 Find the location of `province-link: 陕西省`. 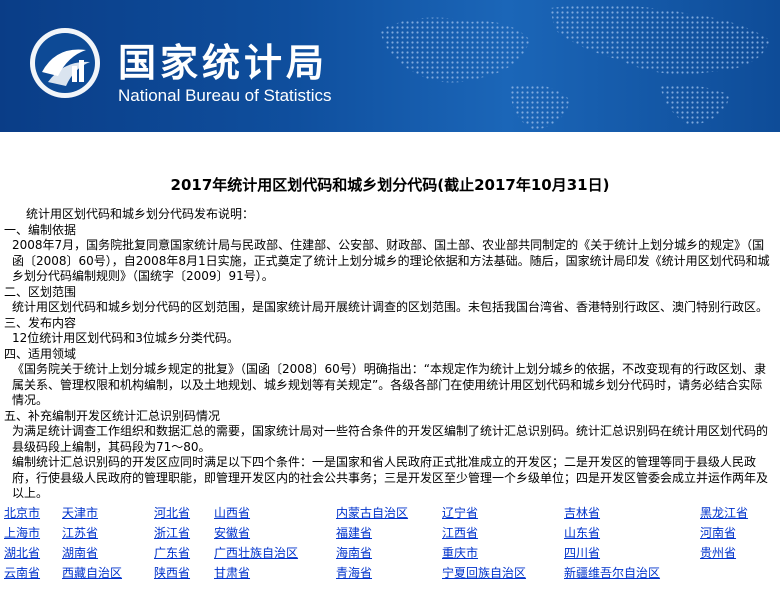

province-link: 陕西省 is located at coordinates (172, 573).